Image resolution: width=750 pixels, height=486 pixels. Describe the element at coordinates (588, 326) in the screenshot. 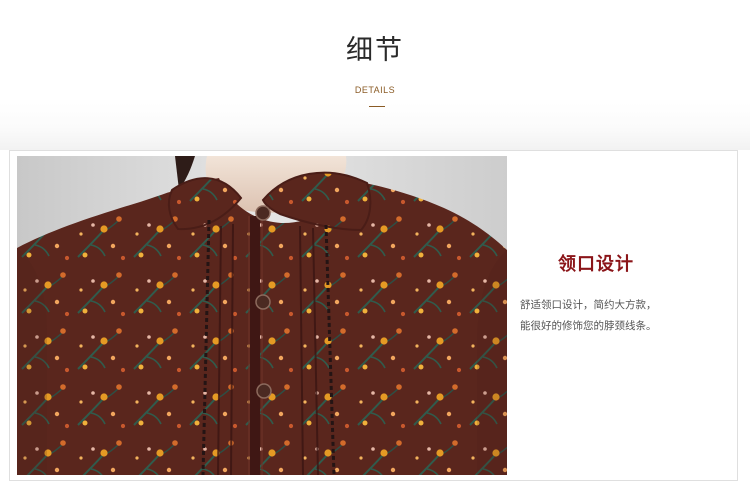

I see `feature-description-line-2: 能很好的修饰您的脖颈线条。` at that location.